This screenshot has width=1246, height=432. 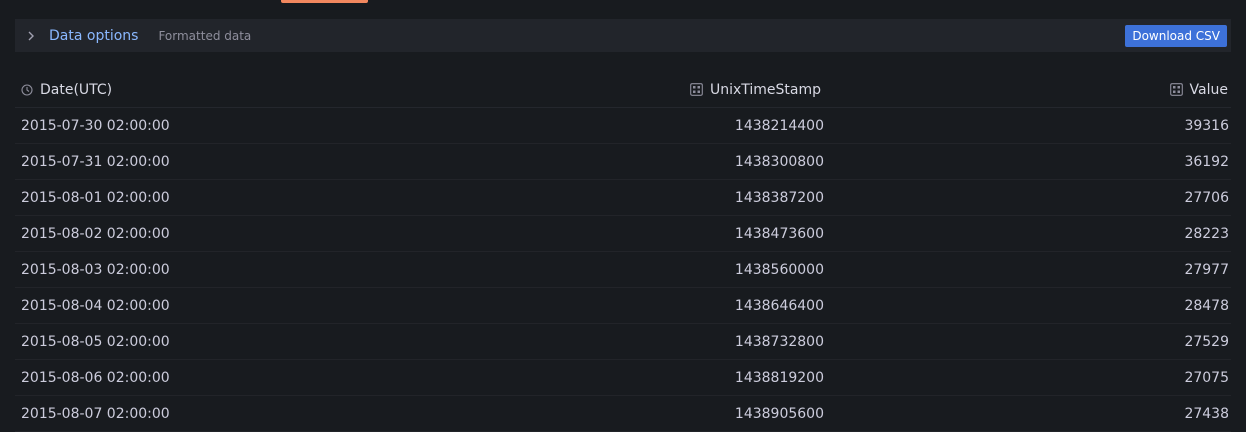 I want to click on cell-unixtimestamp: 1438646400, so click(x=779, y=305).